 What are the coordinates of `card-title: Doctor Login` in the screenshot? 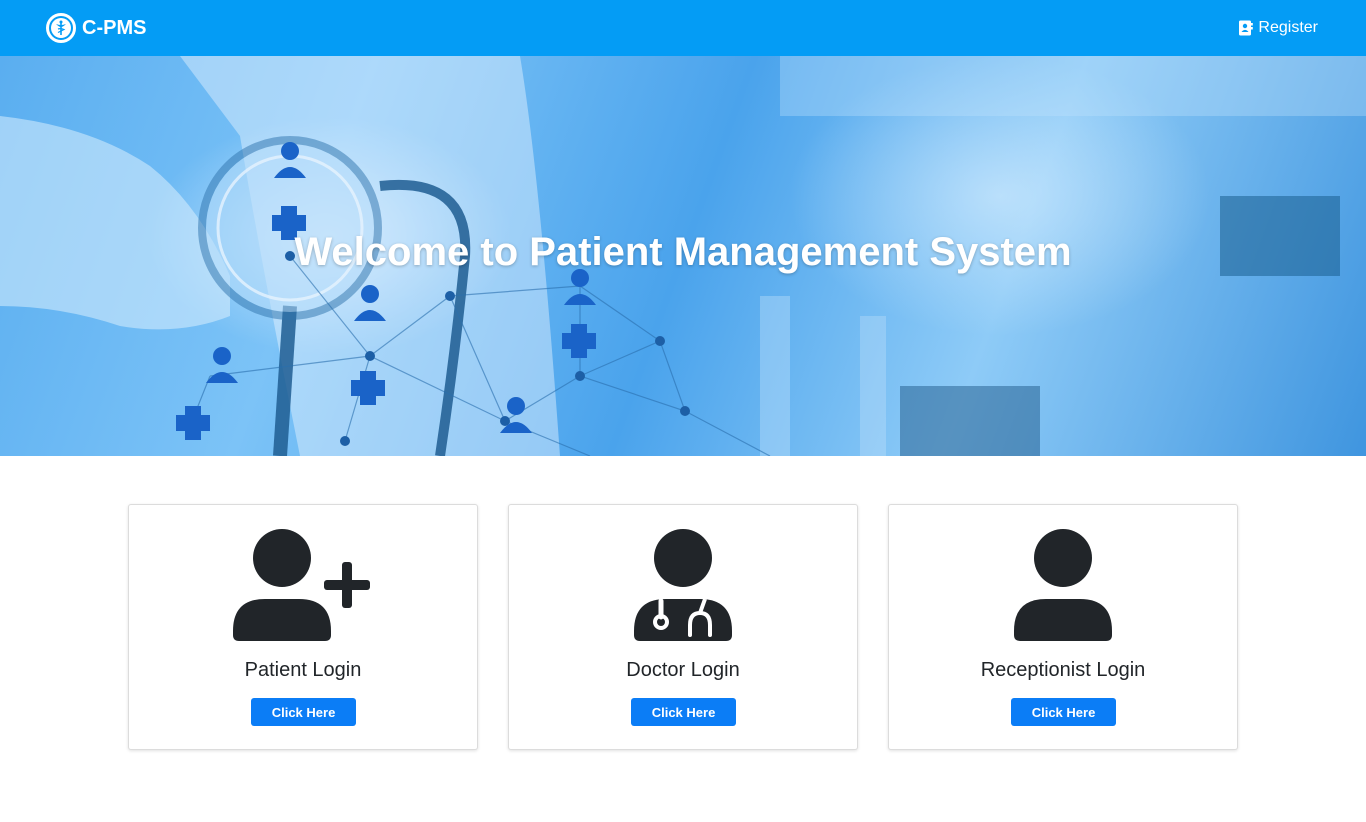 It's located at (683, 670).